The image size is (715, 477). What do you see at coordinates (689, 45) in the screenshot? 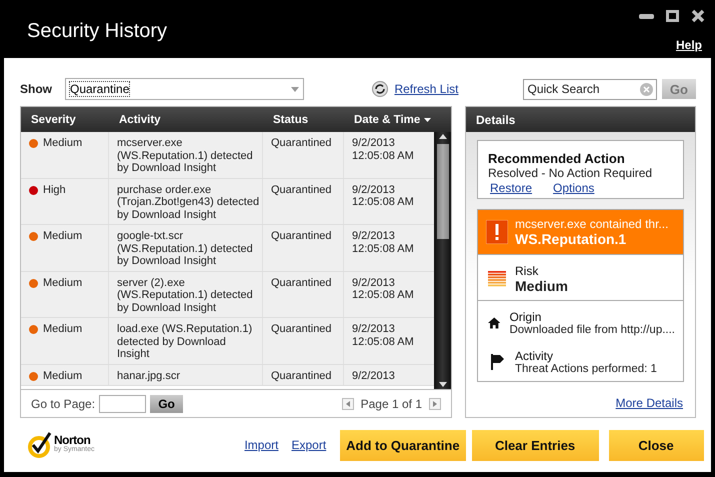
I see `help-link: Help` at bounding box center [689, 45].